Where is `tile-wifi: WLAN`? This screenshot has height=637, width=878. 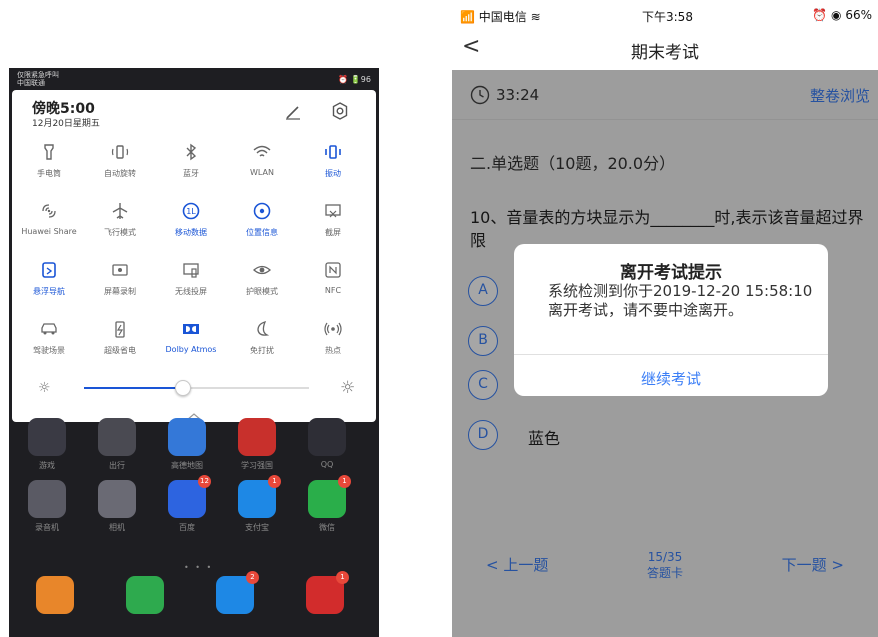 tile-wifi: WLAN is located at coordinates (262, 166).